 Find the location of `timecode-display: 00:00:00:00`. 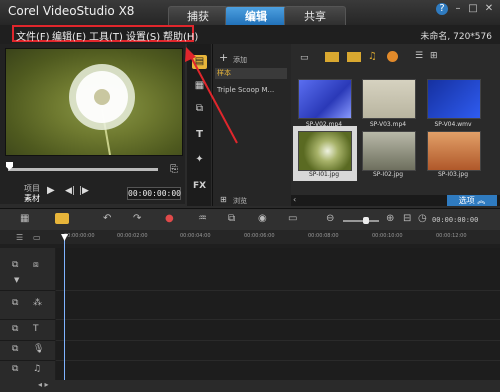

timecode-display: 00:00:00:00 is located at coordinates (154, 193).